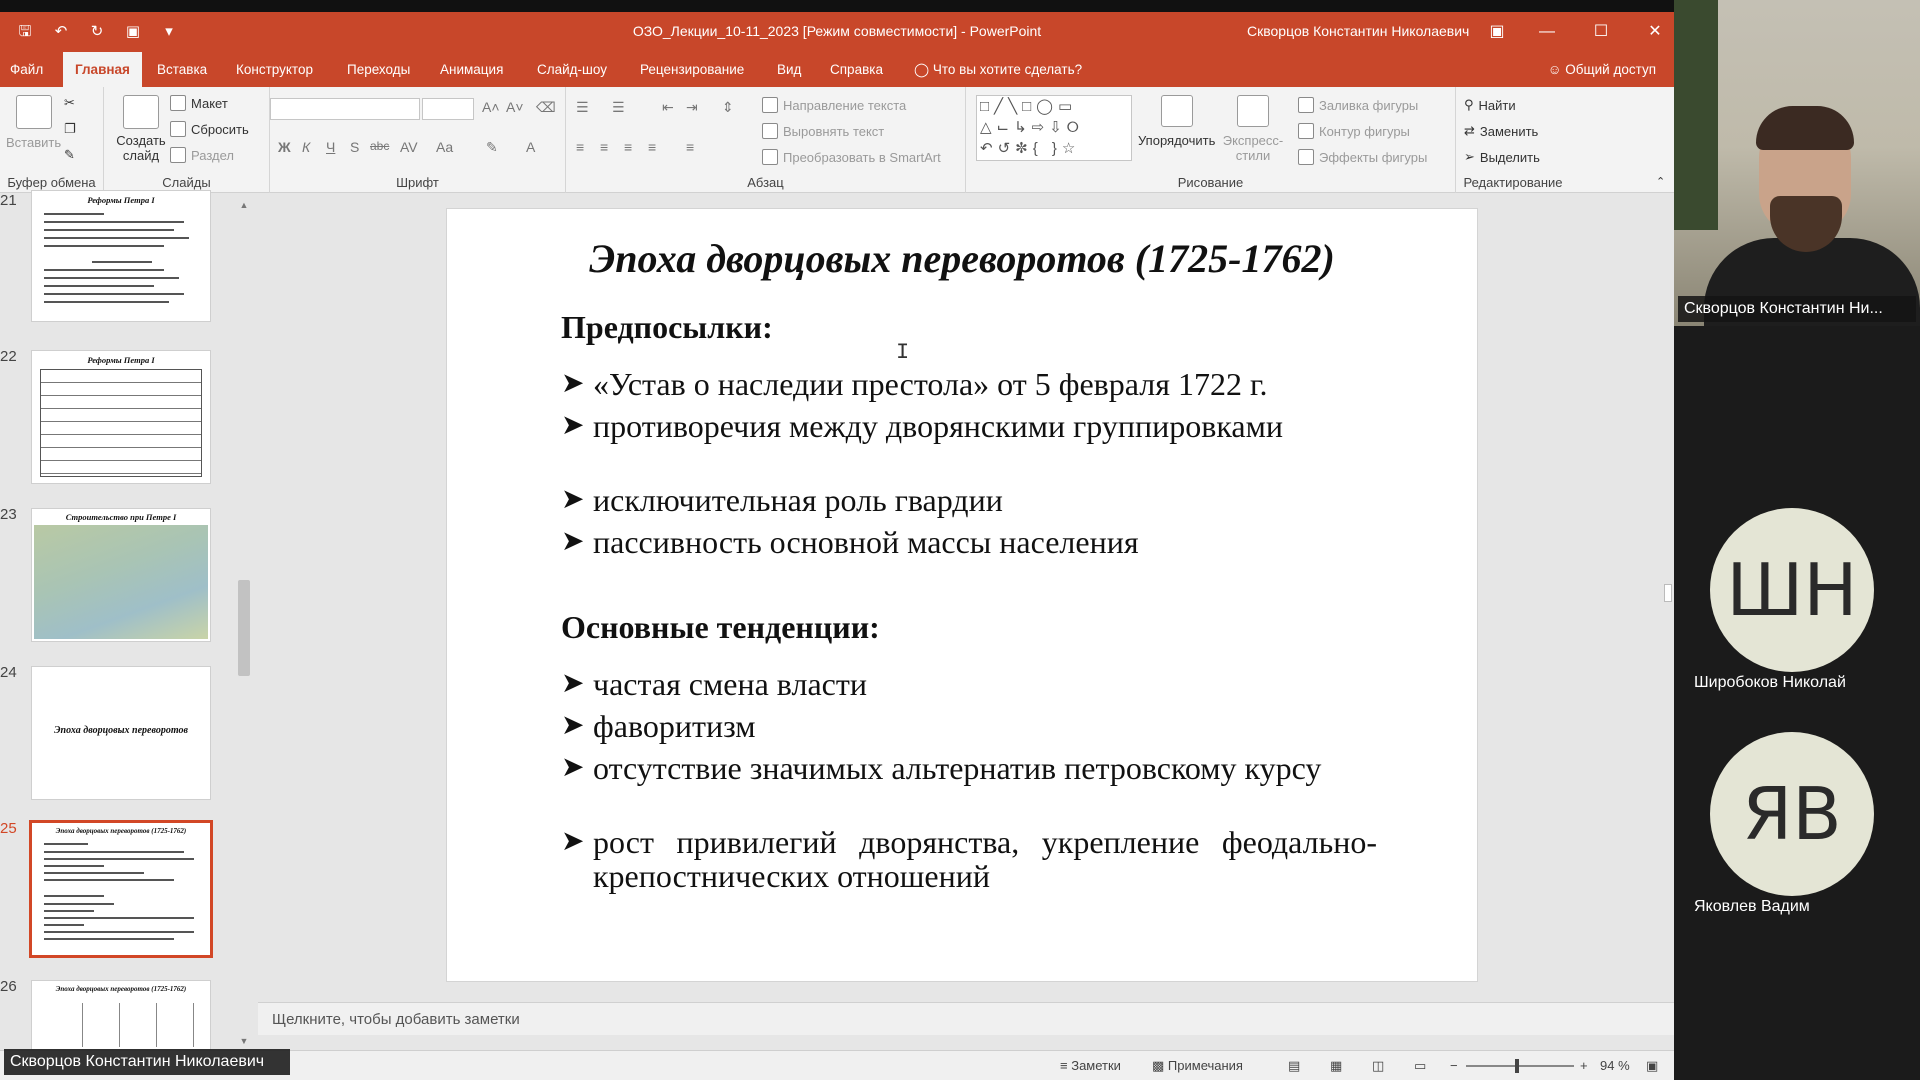 The height and width of the screenshot is (1080, 1920). I want to click on scroll-thumb, so click(244, 628).